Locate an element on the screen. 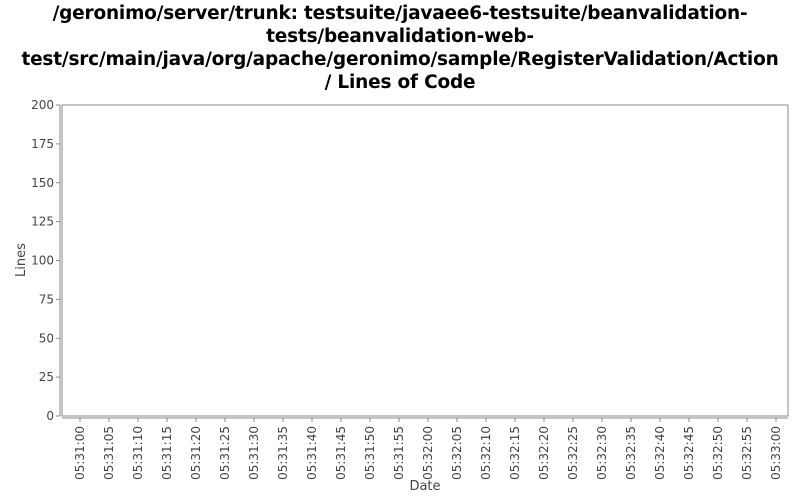 The height and width of the screenshot is (500, 800). x-tick-label: 05:31:20 is located at coordinates (196, 453).